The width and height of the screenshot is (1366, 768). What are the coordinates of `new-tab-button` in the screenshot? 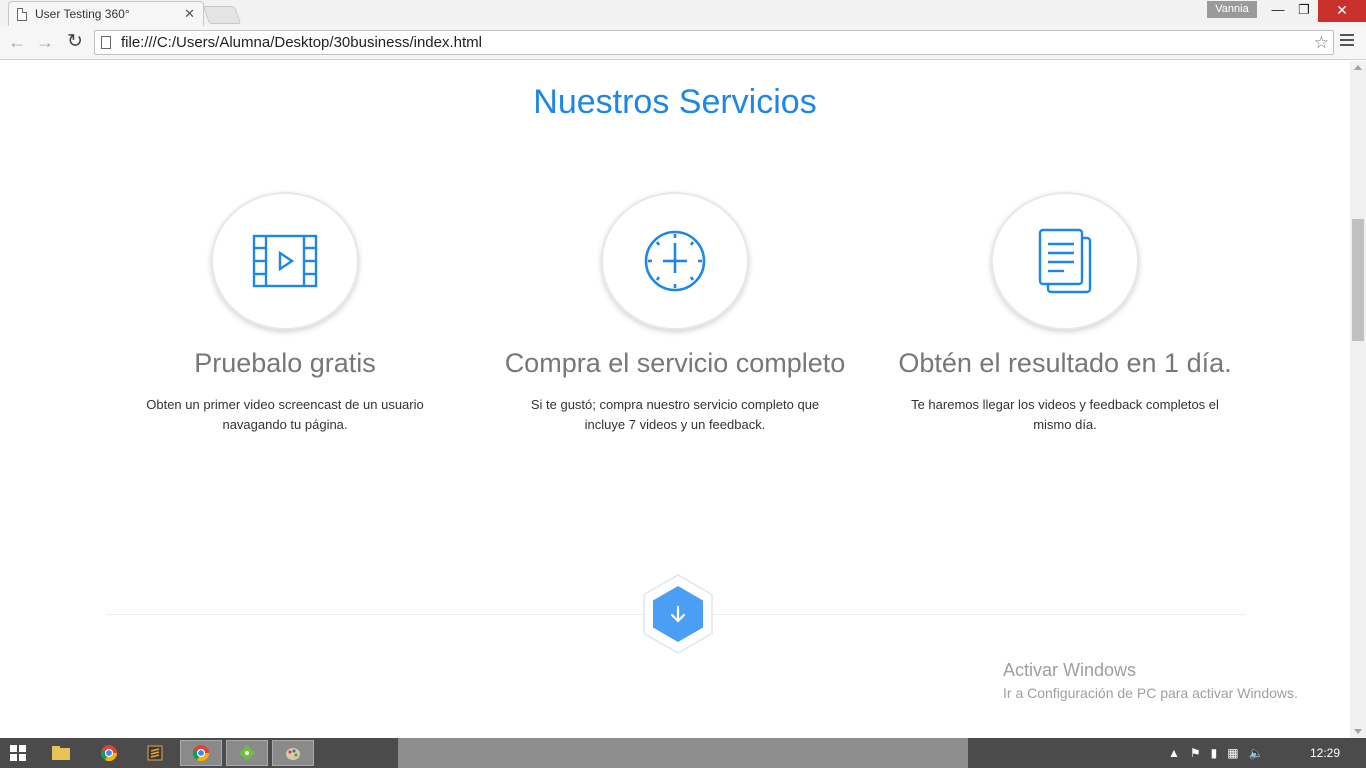 It's located at (222, 15).